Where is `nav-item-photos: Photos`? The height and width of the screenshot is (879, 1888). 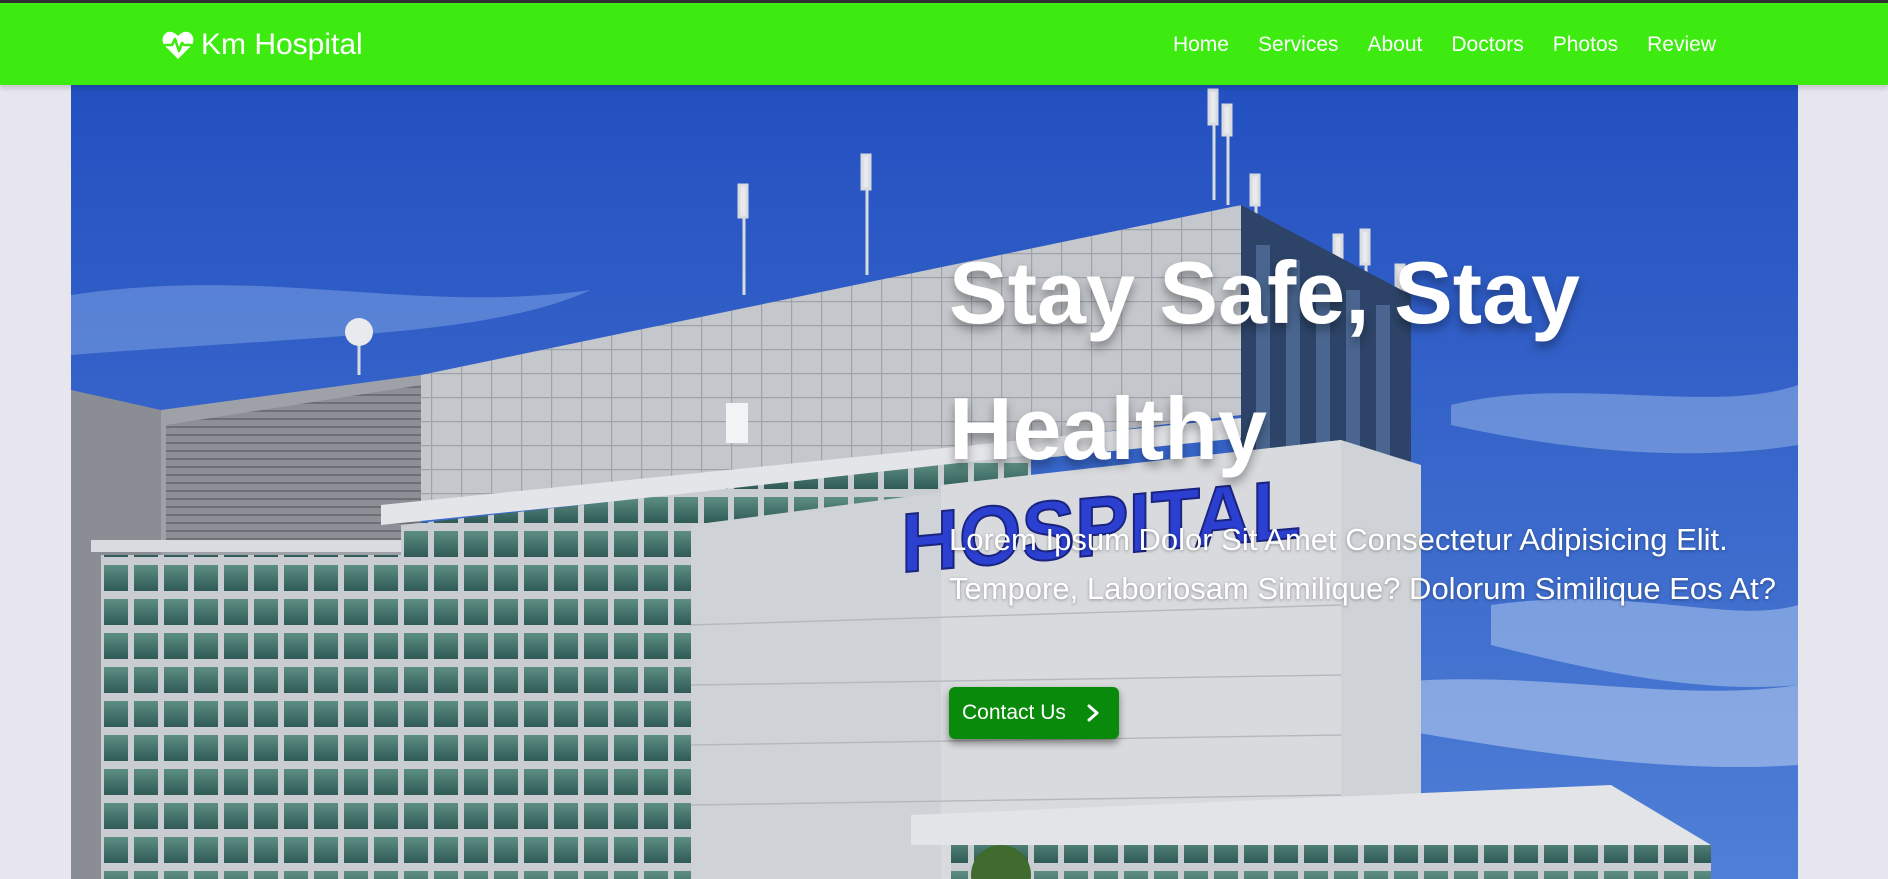 nav-item-photos: Photos is located at coordinates (1585, 45).